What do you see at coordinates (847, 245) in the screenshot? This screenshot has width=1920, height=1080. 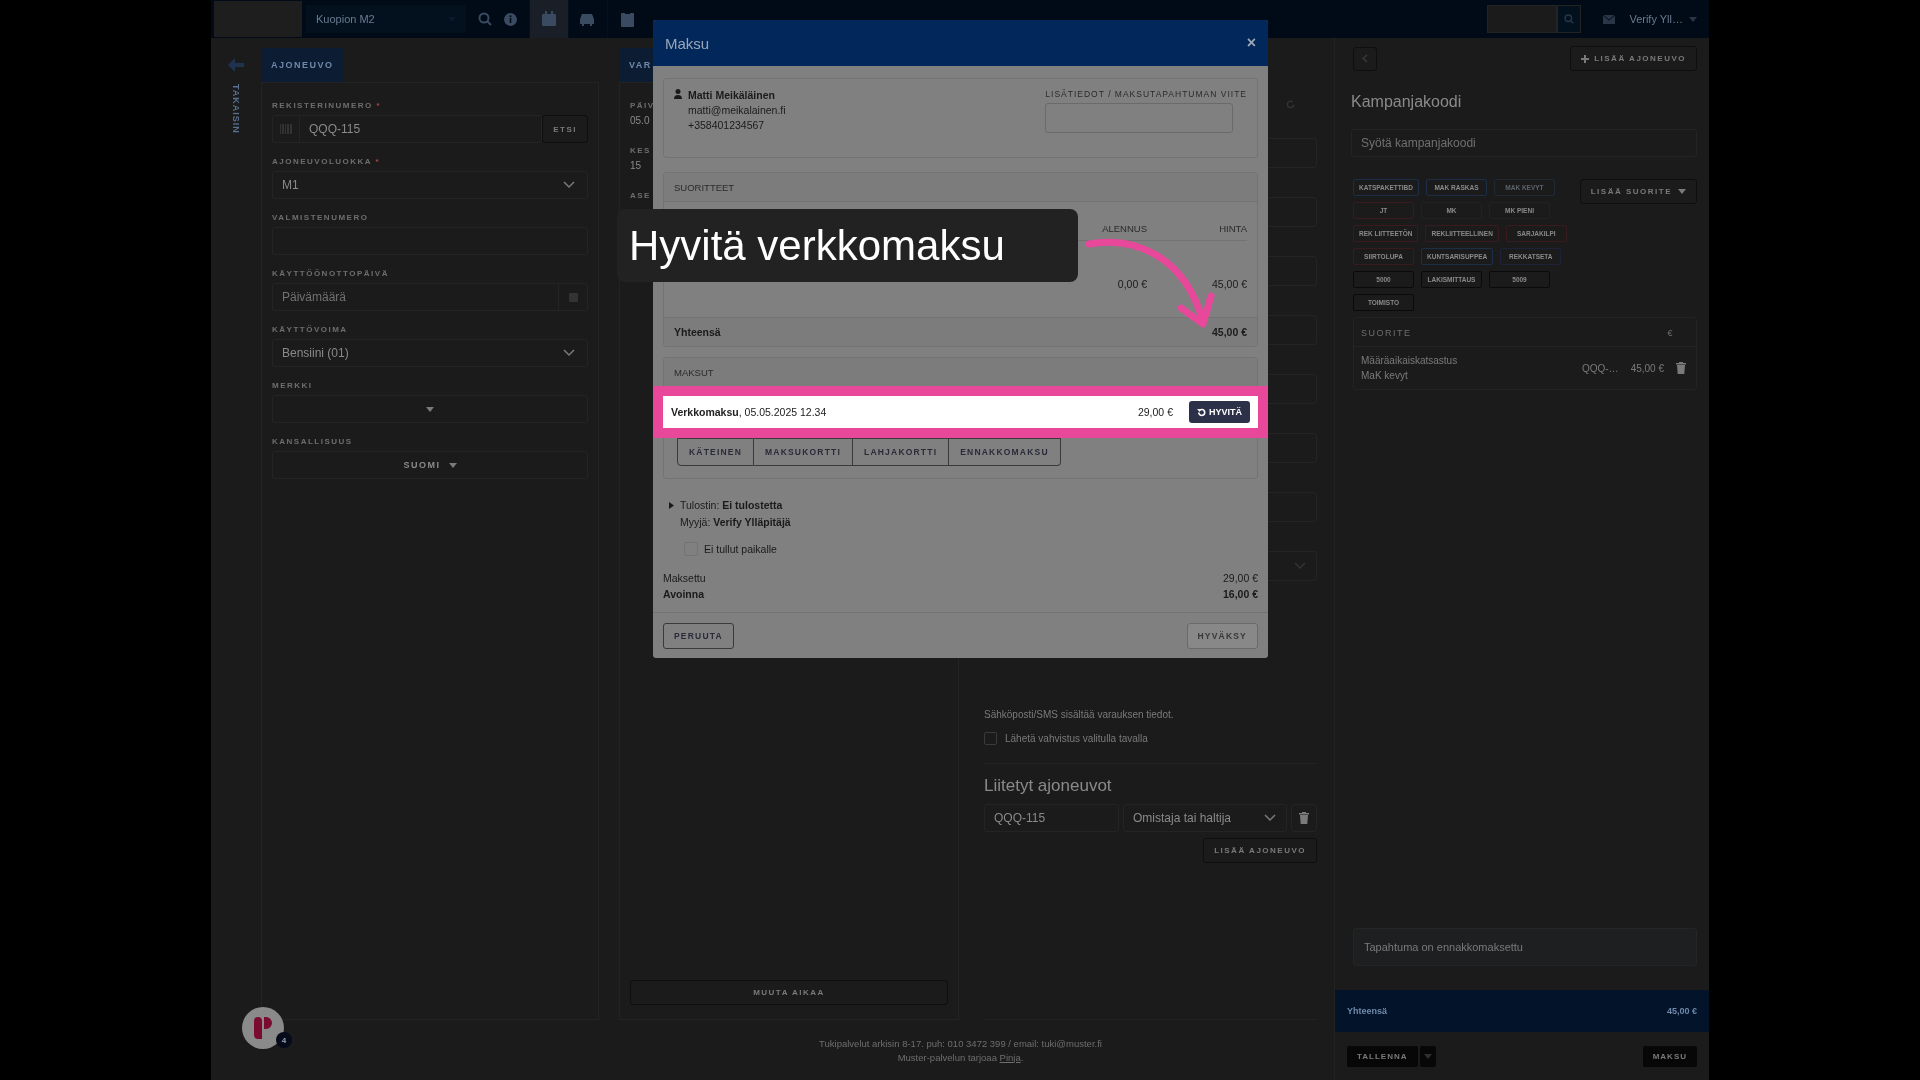 I see `tutorial-caption: Hyvitä verkkomaksu` at bounding box center [847, 245].